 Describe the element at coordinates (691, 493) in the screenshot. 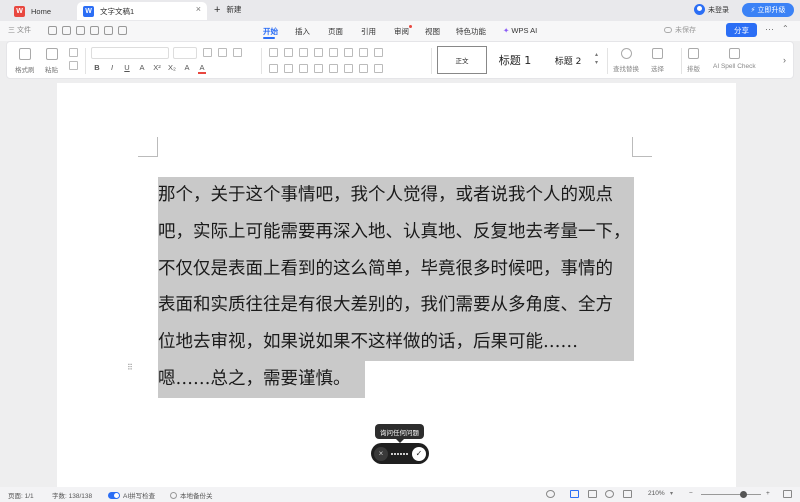

I see `zoom-out-button: −` at that location.